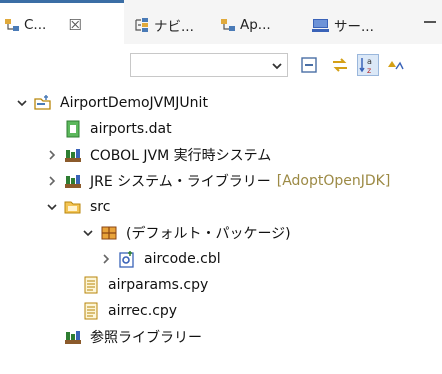 The image size is (442, 374). What do you see at coordinates (126, 259) in the screenshot?
I see `cobol-program-icon` at bounding box center [126, 259].